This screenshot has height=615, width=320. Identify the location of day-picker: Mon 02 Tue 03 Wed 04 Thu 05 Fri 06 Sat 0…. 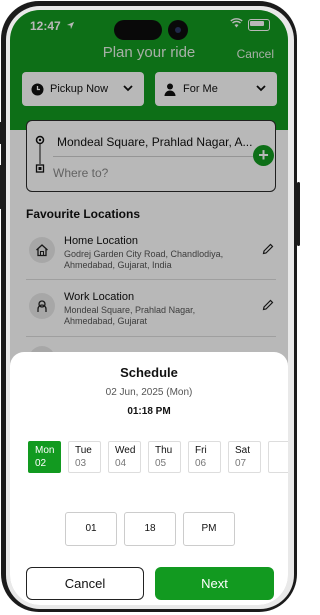
(158, 459).